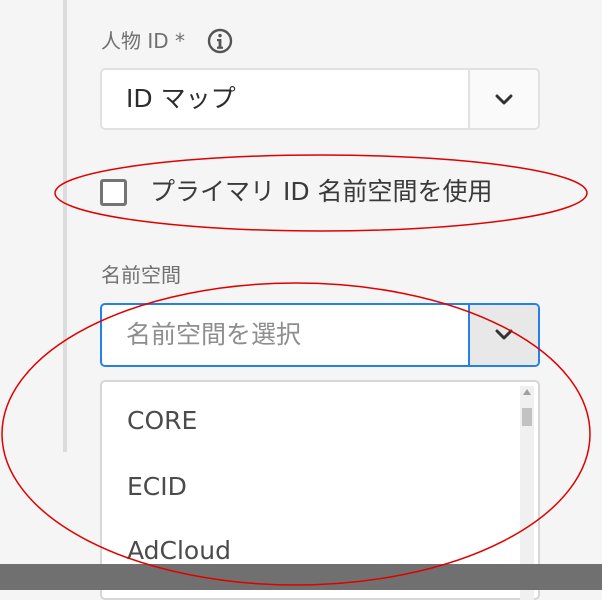 The height and width of the screenshot is (600, 602). What do you see at coordinates (181, 98) in the screenshot?
I see `person-id-value: ID マップ` at bounding box center [181, 98].